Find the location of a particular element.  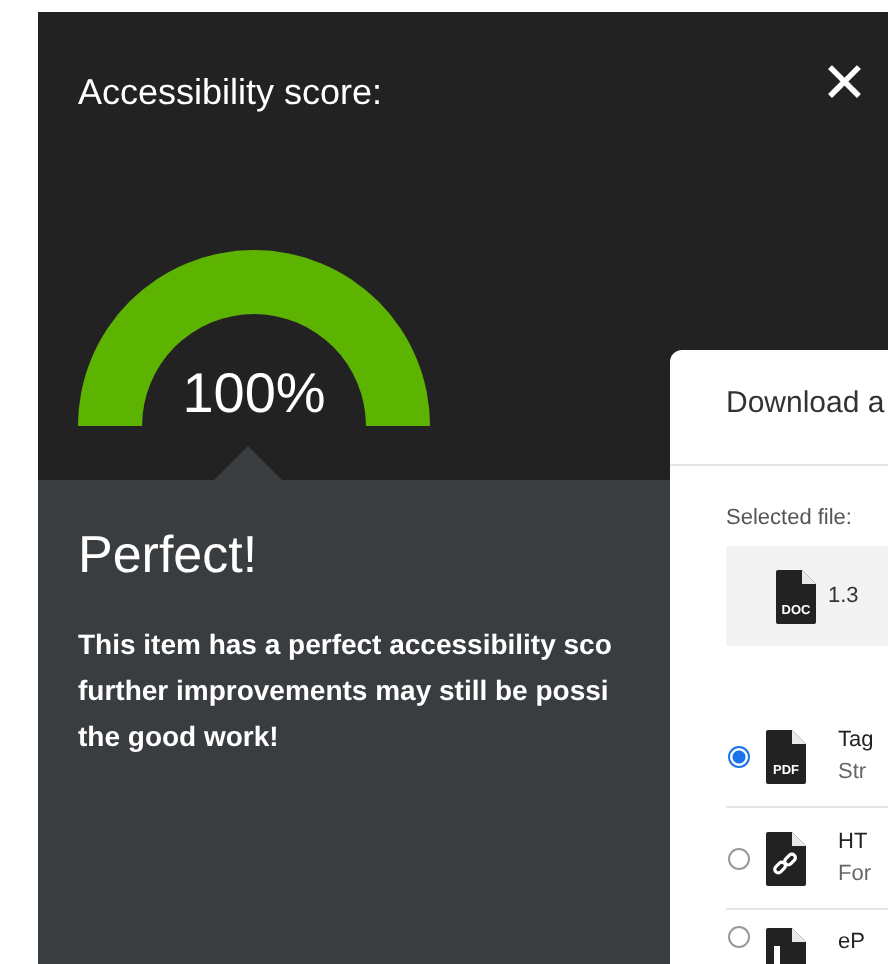

format-name: Tag is located at coordinates (856, 741).